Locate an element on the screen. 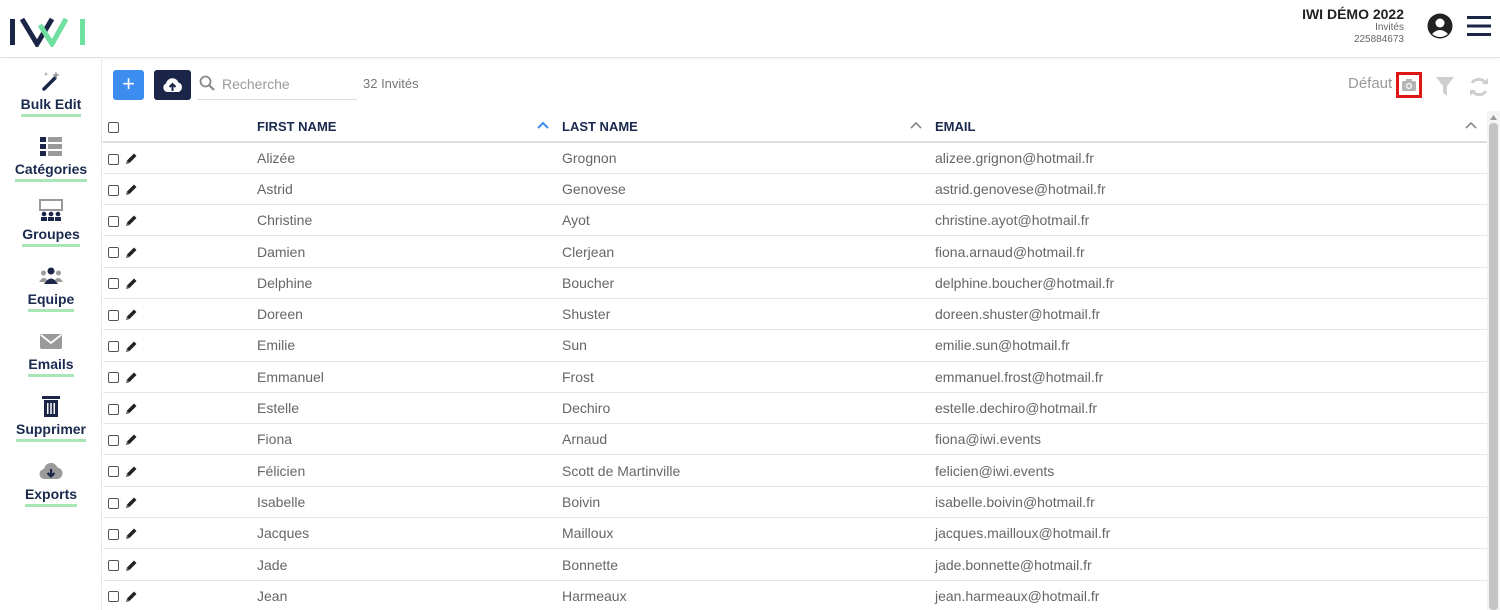 The width and height of the screenshot is (1500, 610). table-row: Fiona Arnaud fiona@iwi.events is located at coordinates (795, 439).